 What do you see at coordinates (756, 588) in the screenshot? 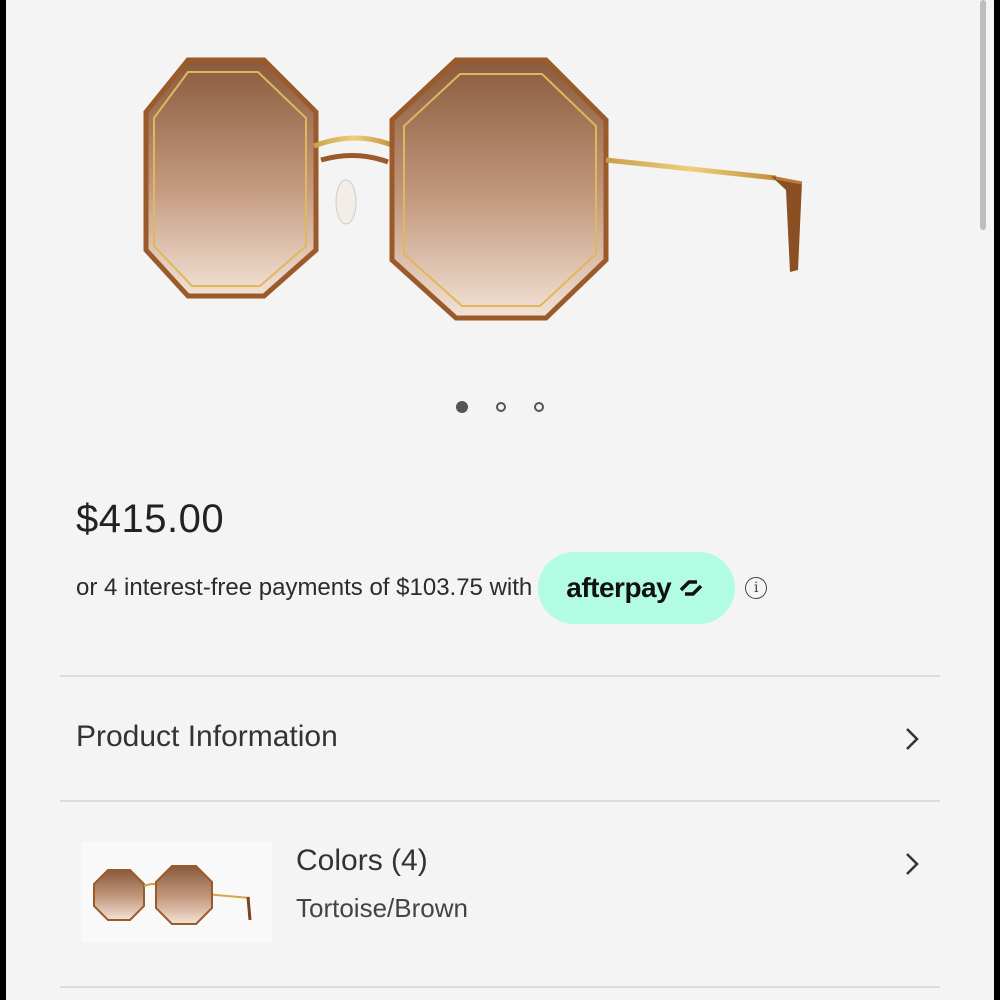
I see `info-icon: i` at bounding box center [756, 588].